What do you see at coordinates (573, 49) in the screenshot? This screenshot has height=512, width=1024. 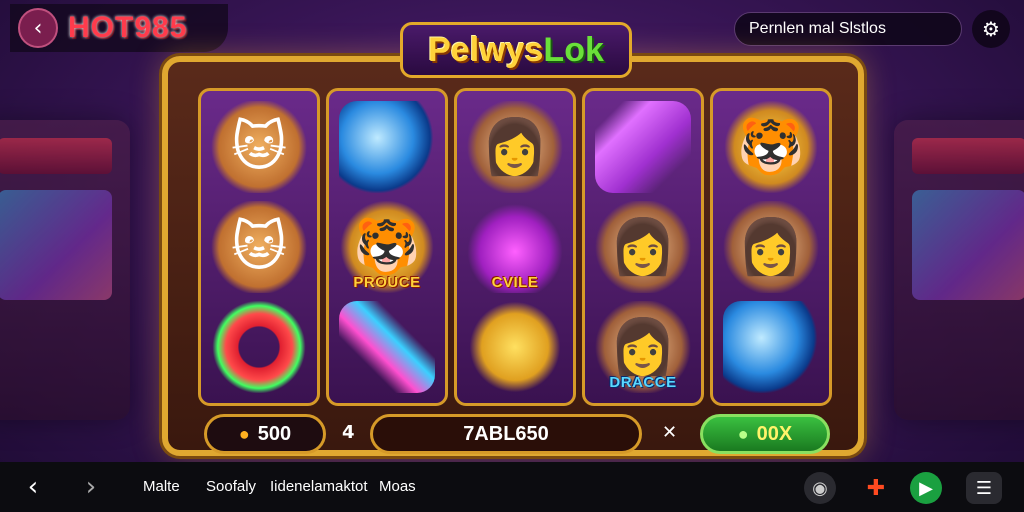 I see `game-title-accent: Lok` at bounding box center [573, 49].